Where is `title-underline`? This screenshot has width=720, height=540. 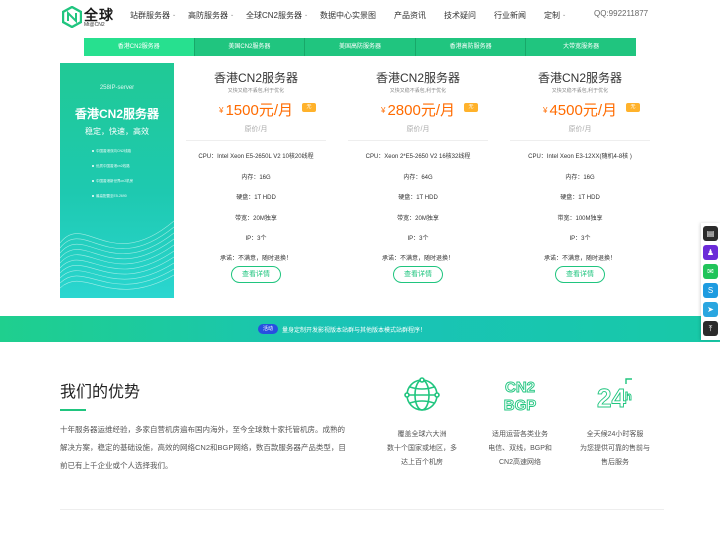 title-underline is located at coordinates (73, 410).